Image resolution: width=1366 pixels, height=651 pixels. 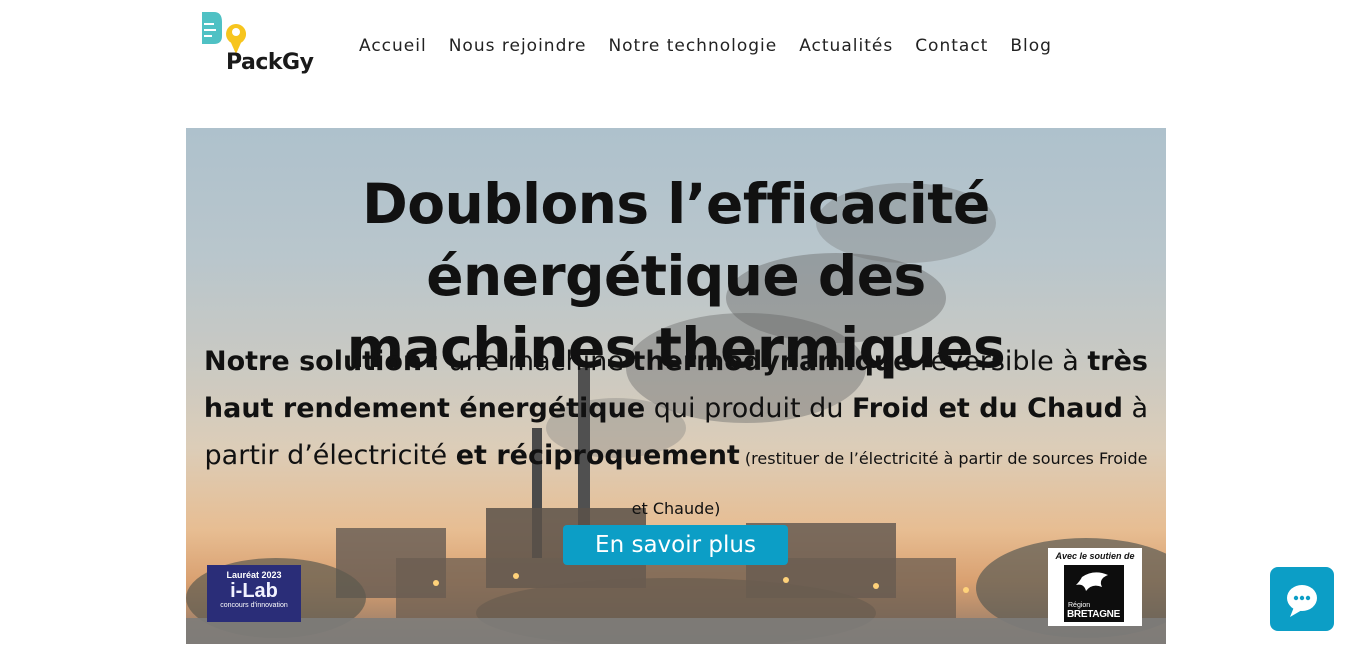 I want to click on bretagne-logo: Région BRETAGNE, so click(x=1094, y=593).